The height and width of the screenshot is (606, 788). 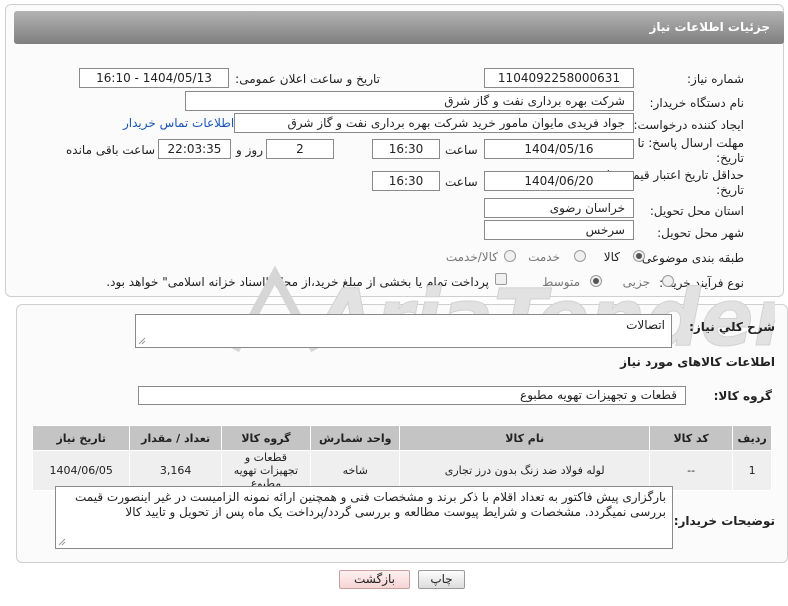 What do you see at coordinates (691, 438) in the screenshot?
I see `col-code: کد کالا` at bounding box center [691, 438].